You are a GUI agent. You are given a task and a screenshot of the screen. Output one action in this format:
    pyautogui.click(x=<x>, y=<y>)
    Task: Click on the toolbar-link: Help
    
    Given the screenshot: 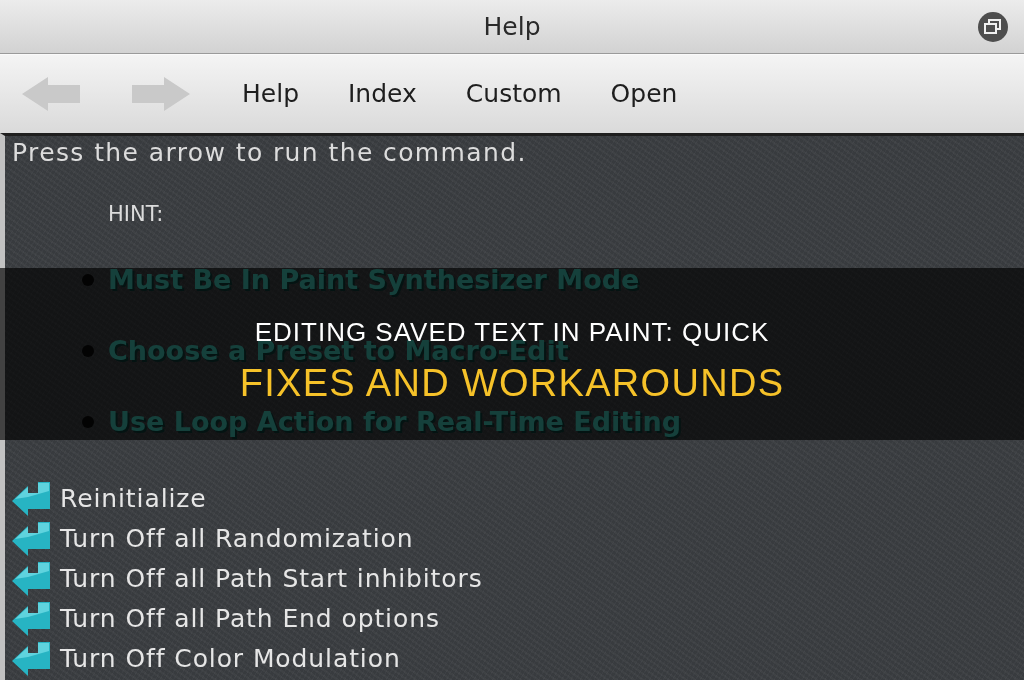 What is the action you would take?
    pyautogui.click(x=270, y=94)
    